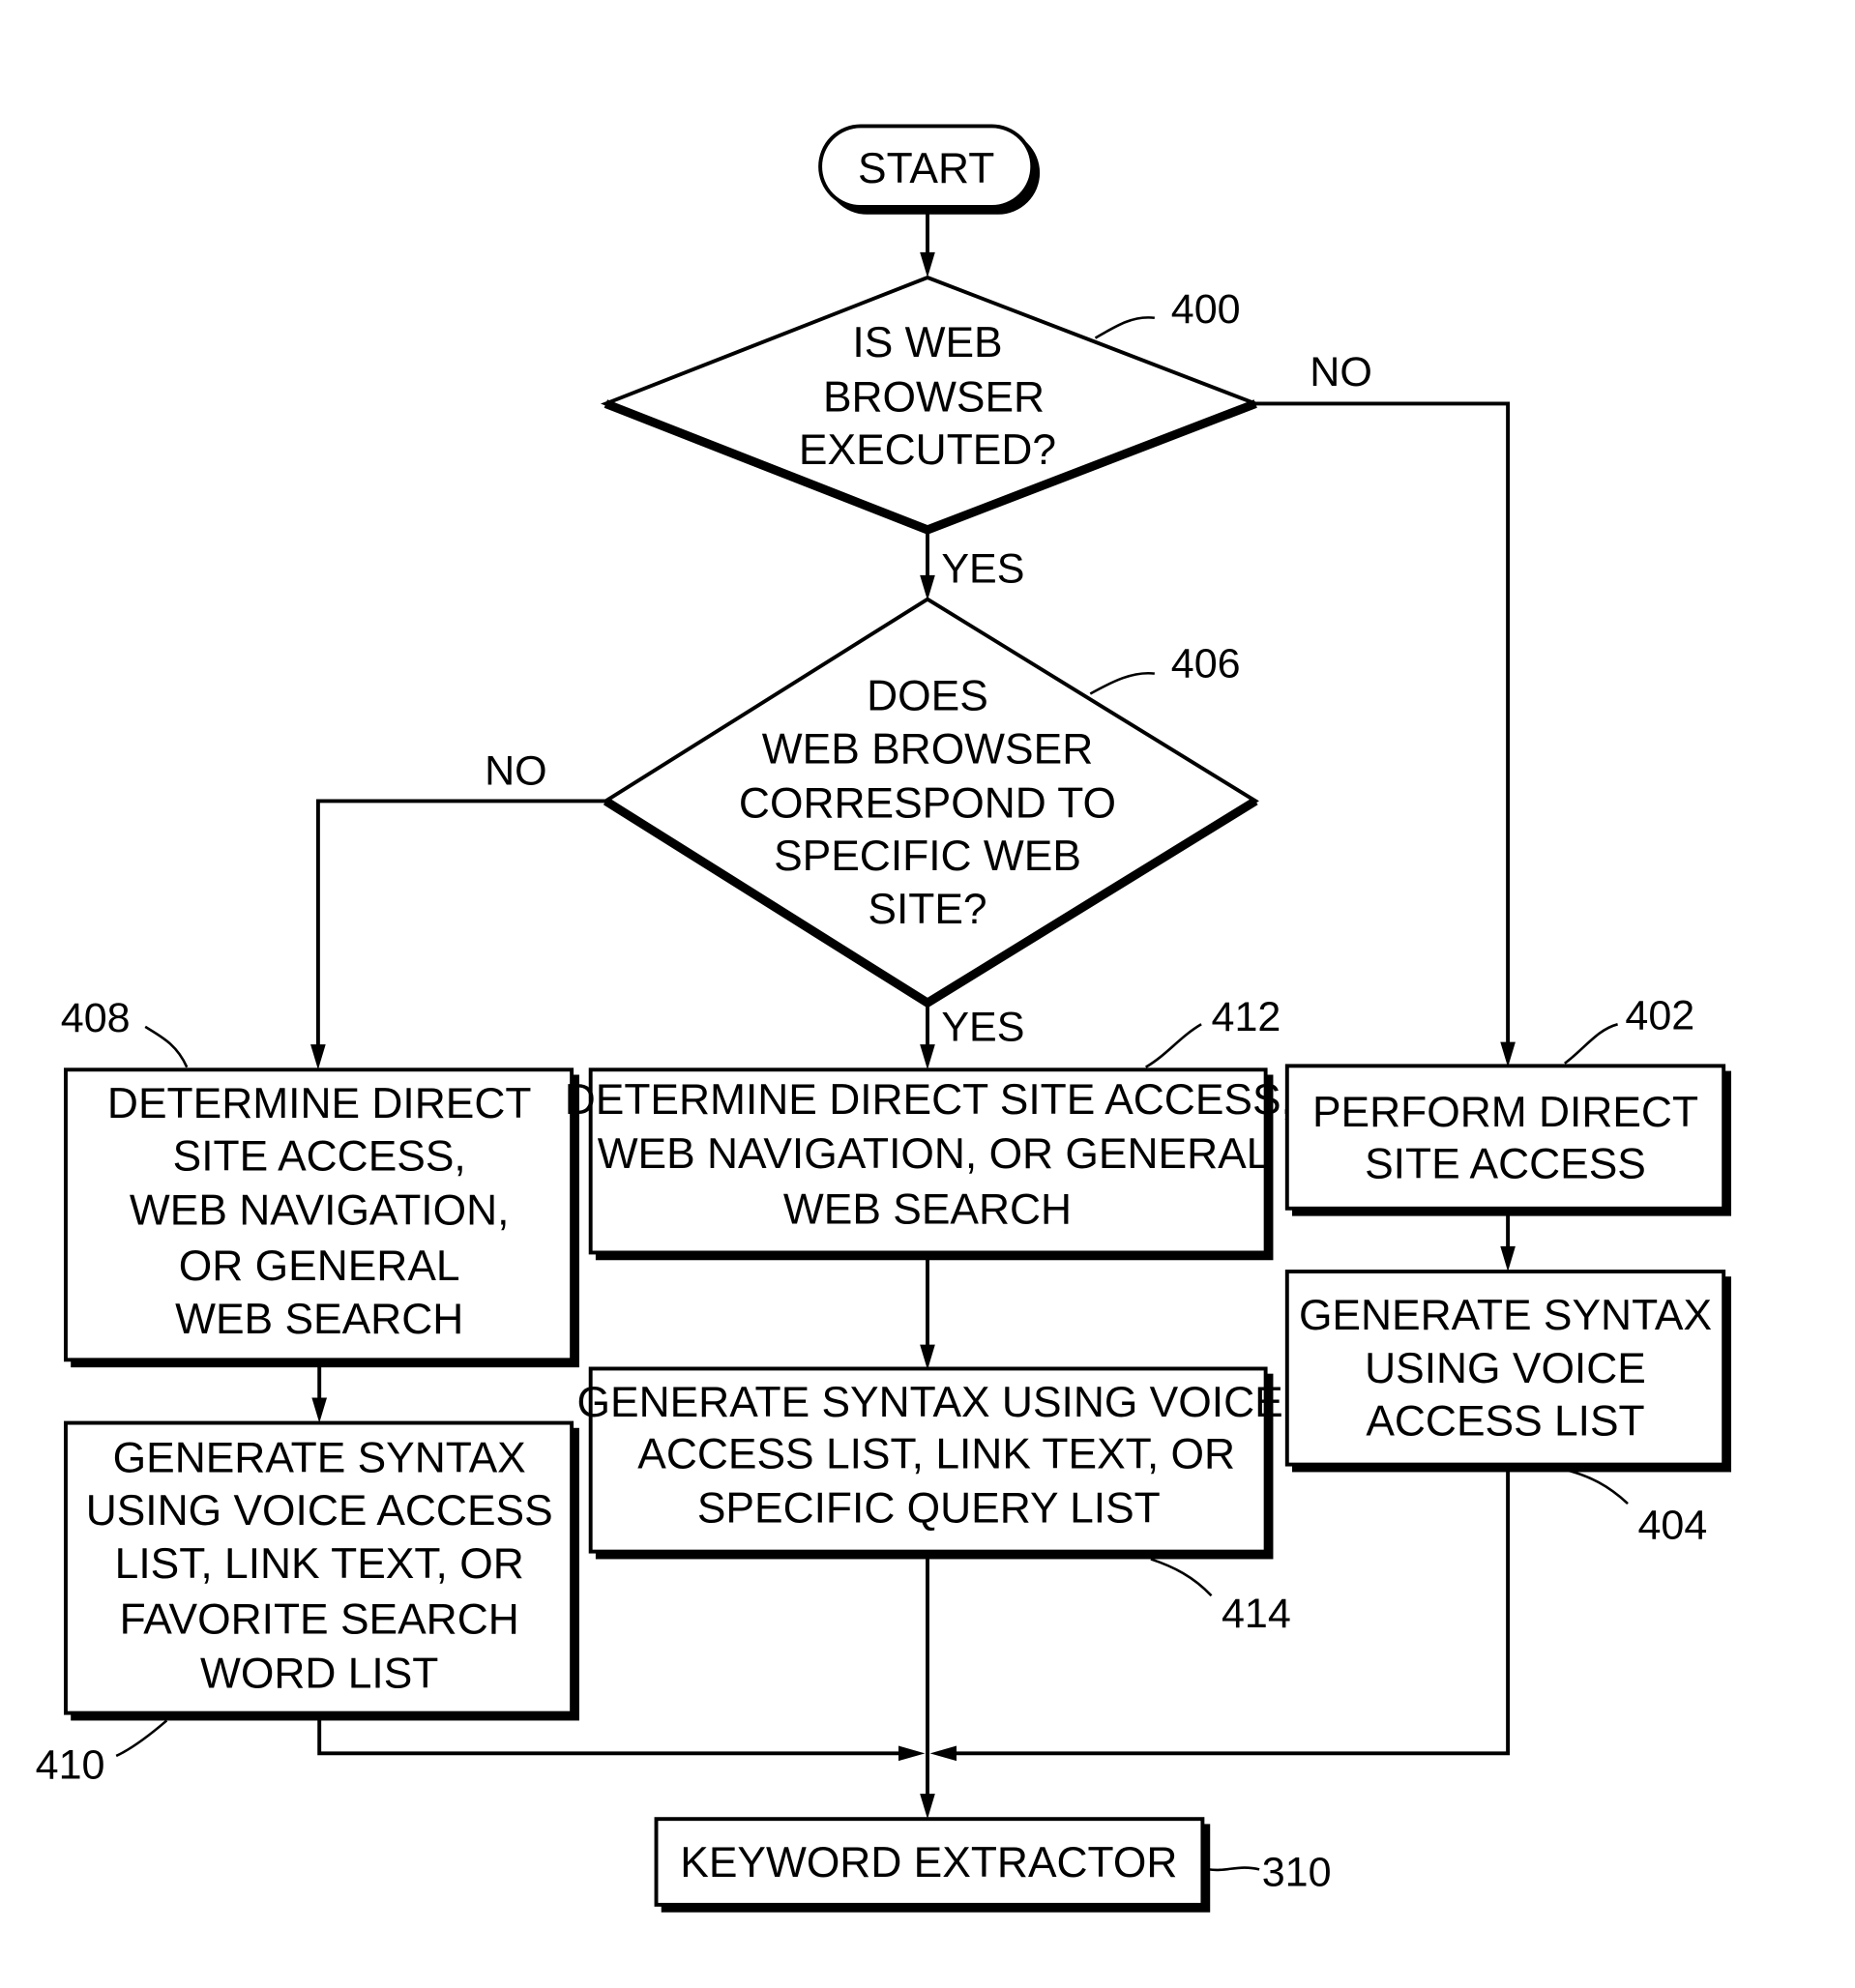 This screenshot has width=1855, height=1988. What do you see at coordinates (1672, 1526) in the screenshot?
I see `ref-404: 404` at bounding box center [1672, 1526].